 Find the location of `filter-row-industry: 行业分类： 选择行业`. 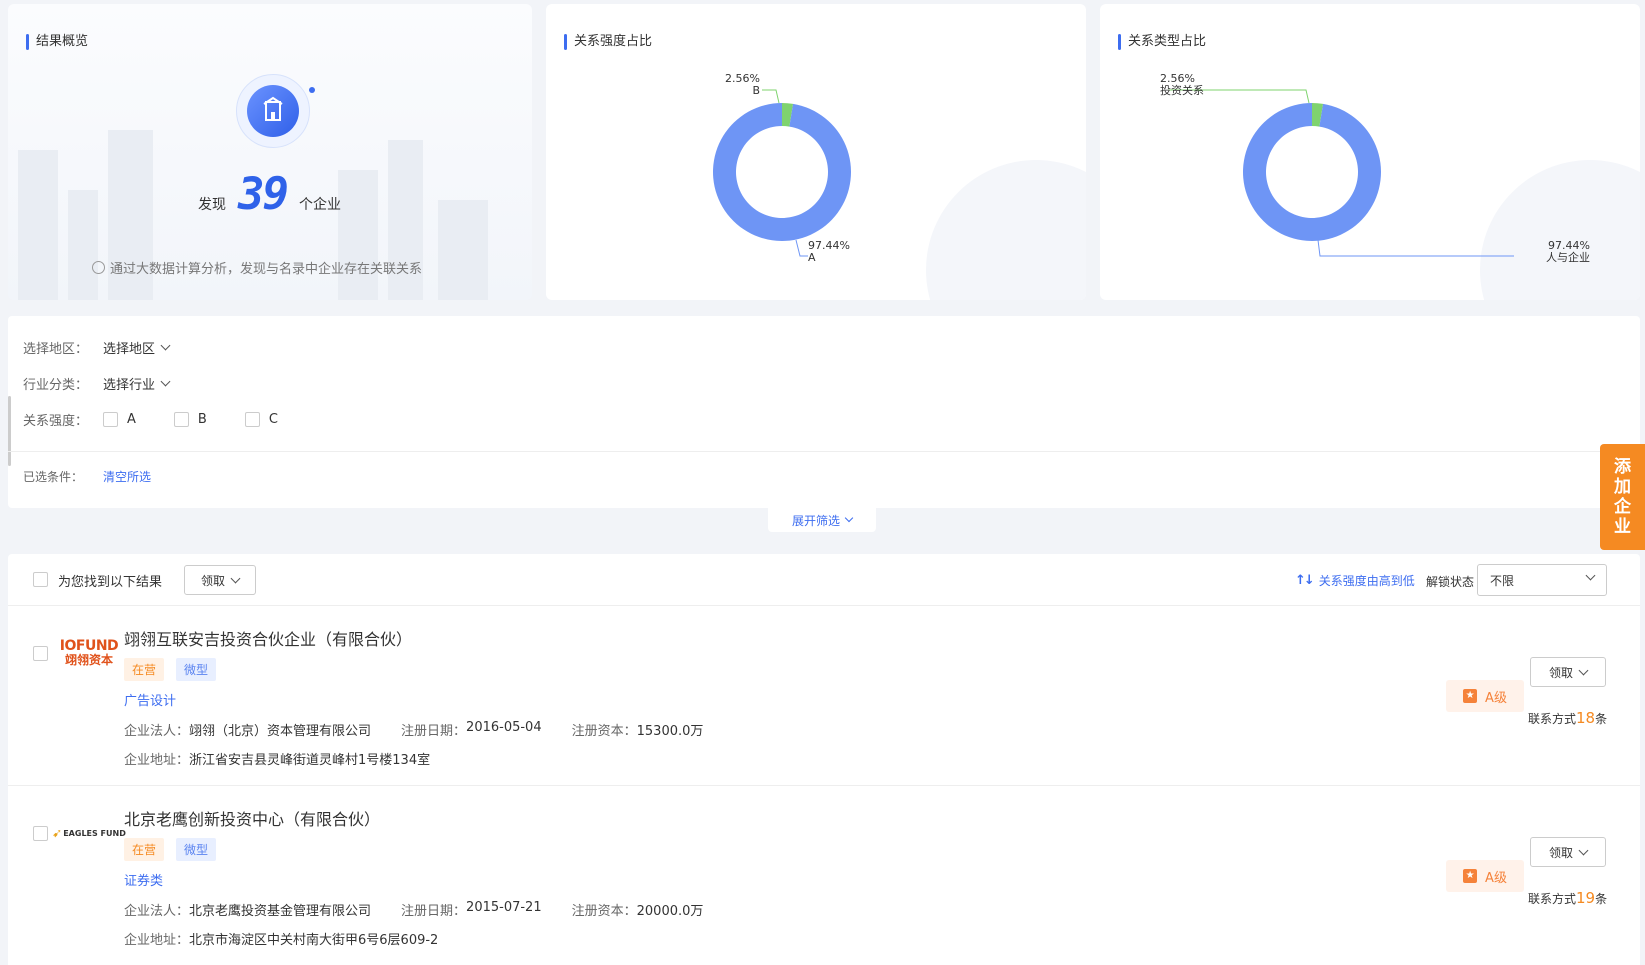

filter-row-industry: 行业分类： 选择行业 is located at coordinates (97, 383).